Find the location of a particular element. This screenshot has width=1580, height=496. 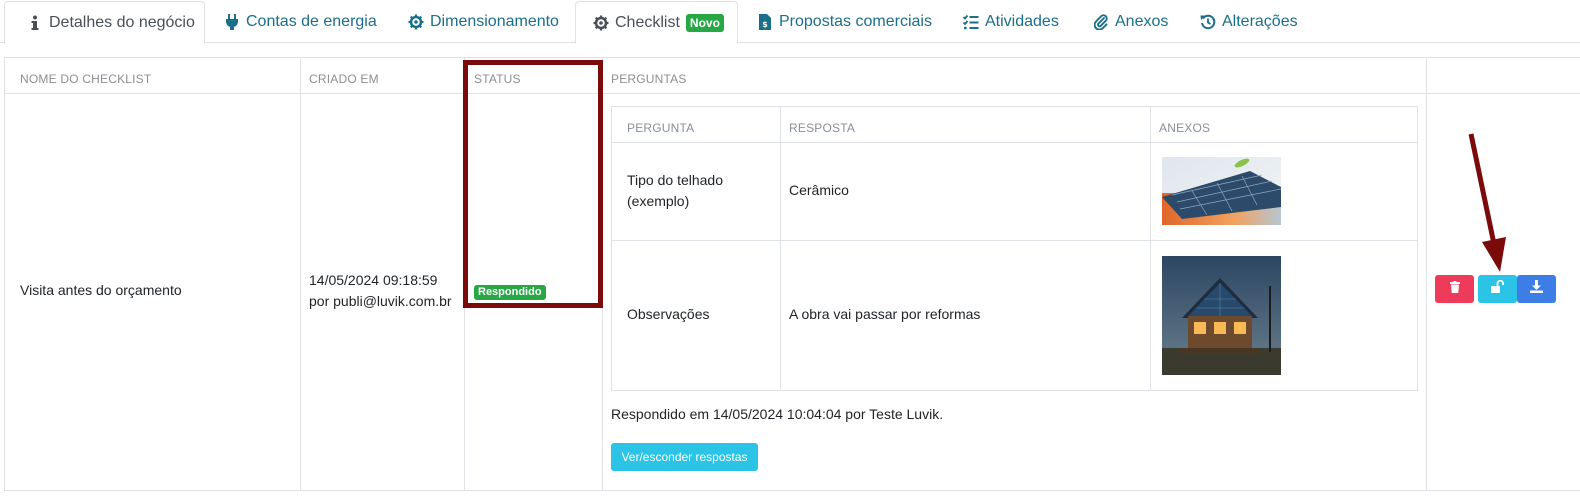

tab-checklist: Checklist Novo is located at coordinates (656, 22).